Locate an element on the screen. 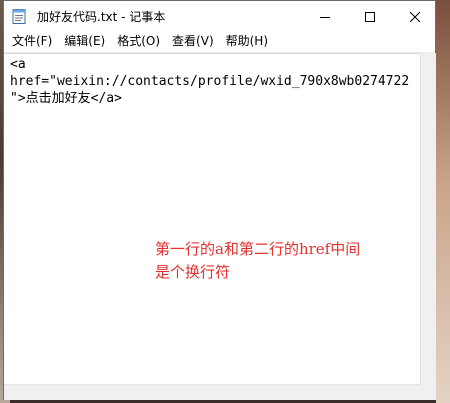 The width and height of the screenshot is (450, 403). menu-bar: 文件(F) 编辑(E) 格式(O) 查看(V) 帮助(H) is located at coordinates (219, 42).